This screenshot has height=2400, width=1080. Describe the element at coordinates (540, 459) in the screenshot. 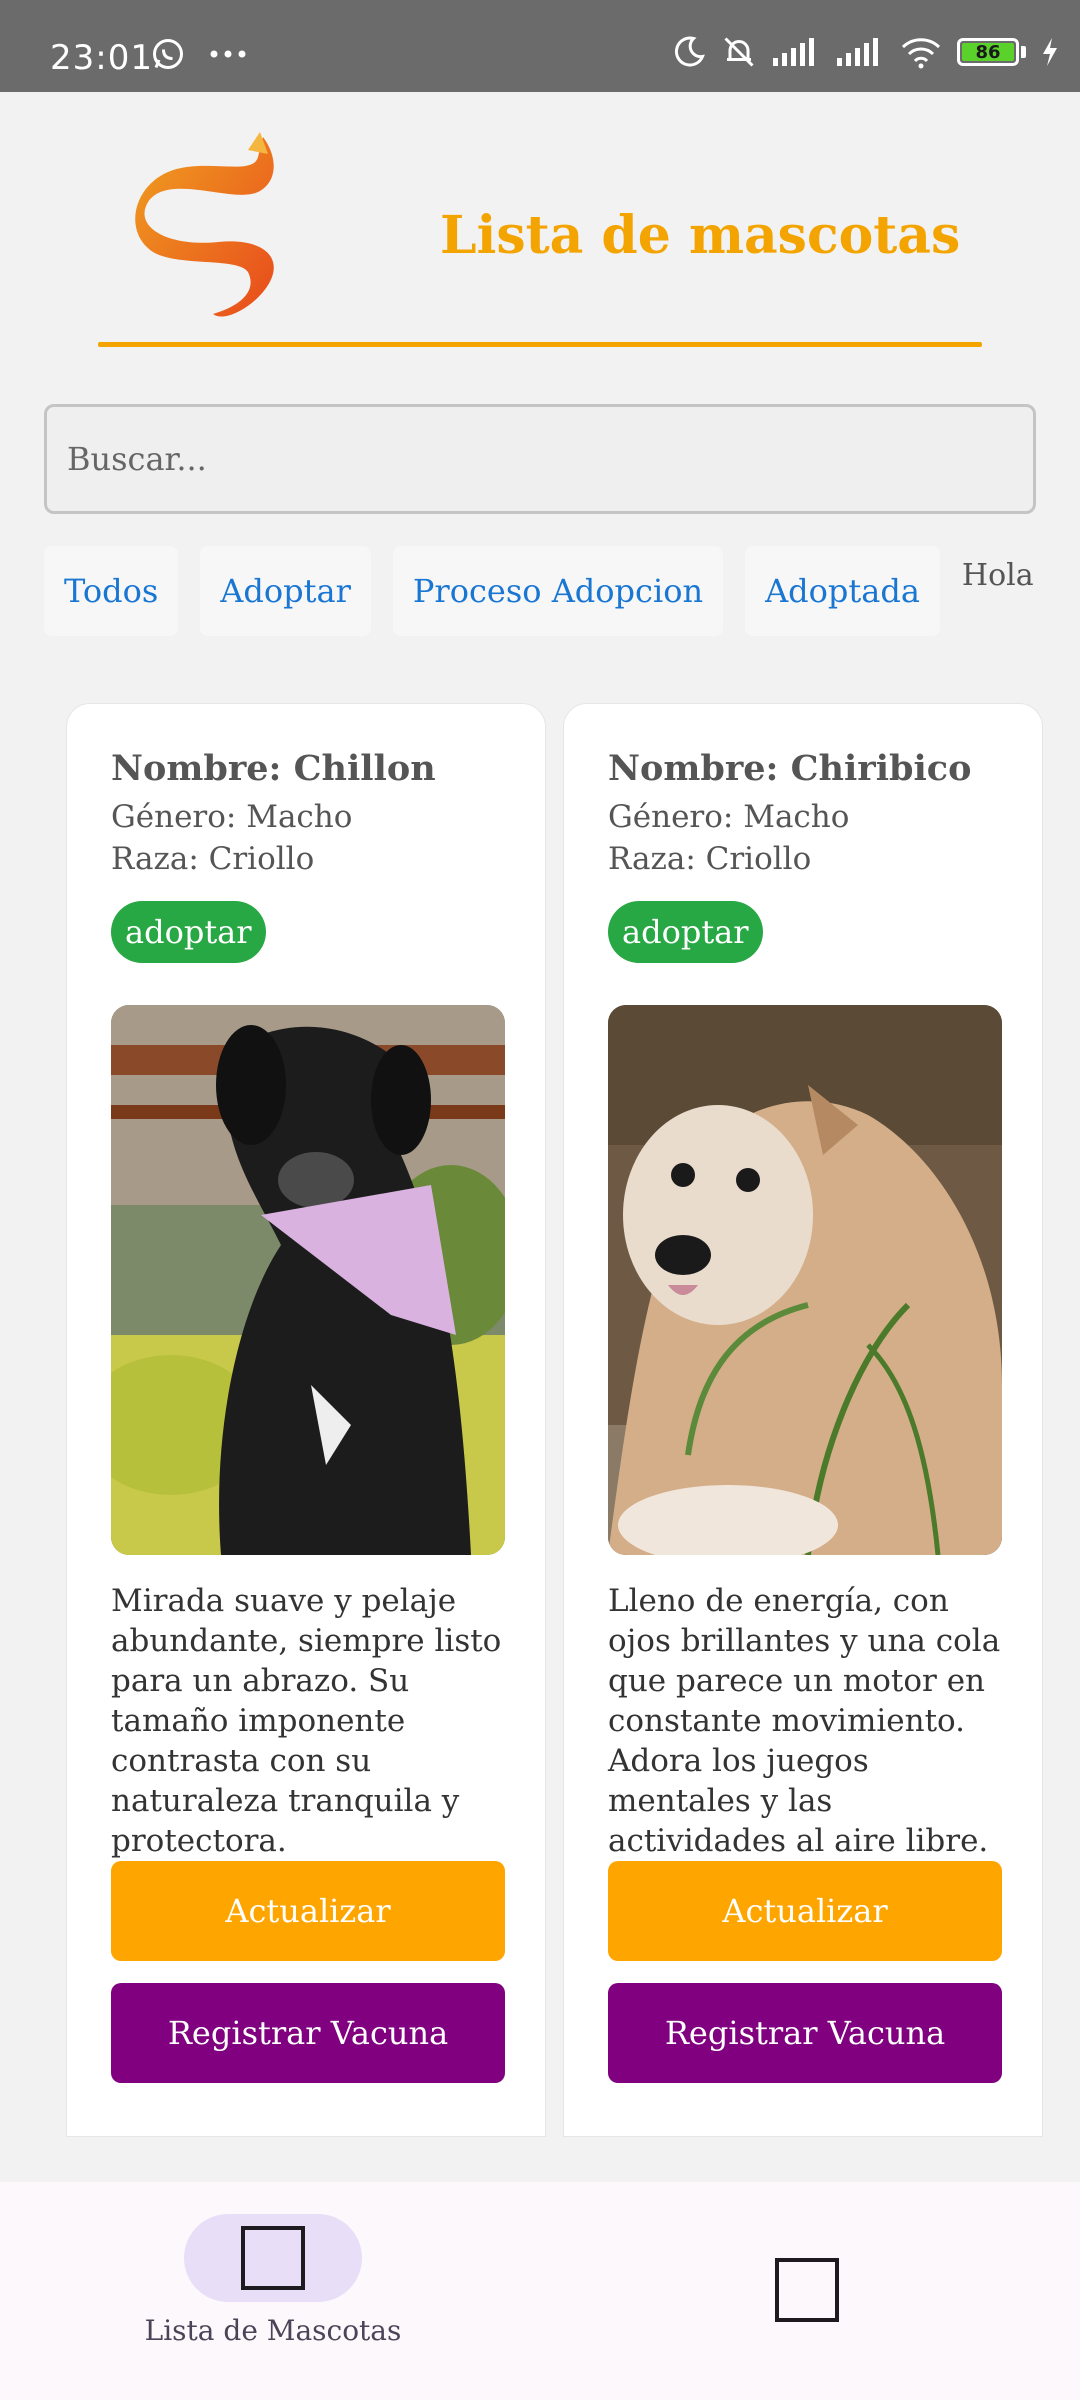

I see `search-input` at that location.